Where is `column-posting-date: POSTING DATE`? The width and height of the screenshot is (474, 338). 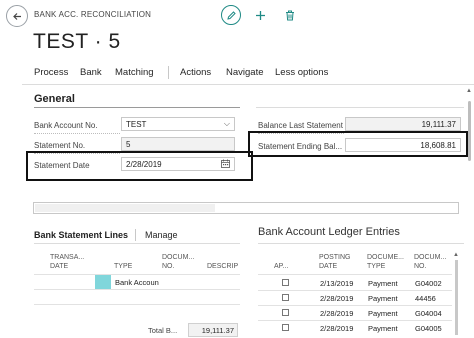 column-posting-date: POSTING DATE is located at coordinates (335, 262).